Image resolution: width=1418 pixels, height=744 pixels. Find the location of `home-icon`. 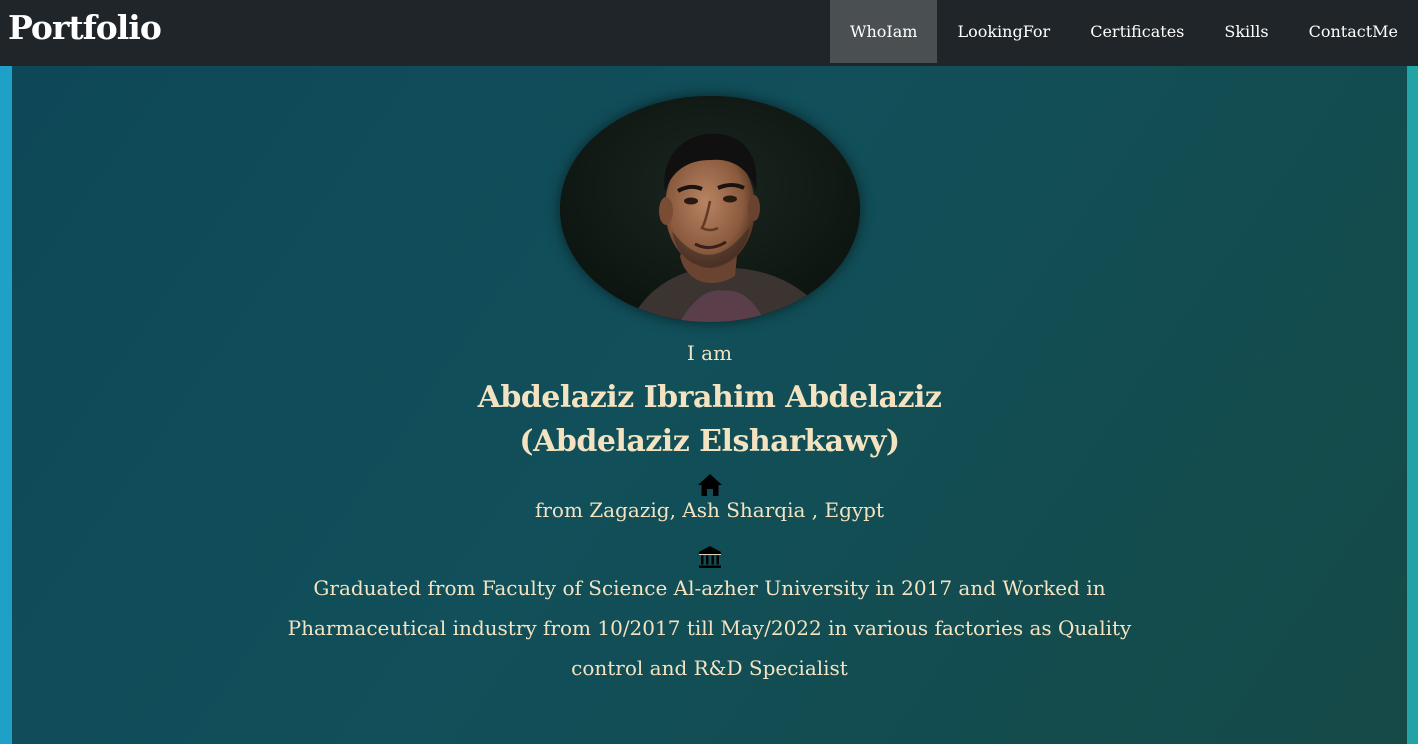

home-icon is located at coordinates (710, 485).